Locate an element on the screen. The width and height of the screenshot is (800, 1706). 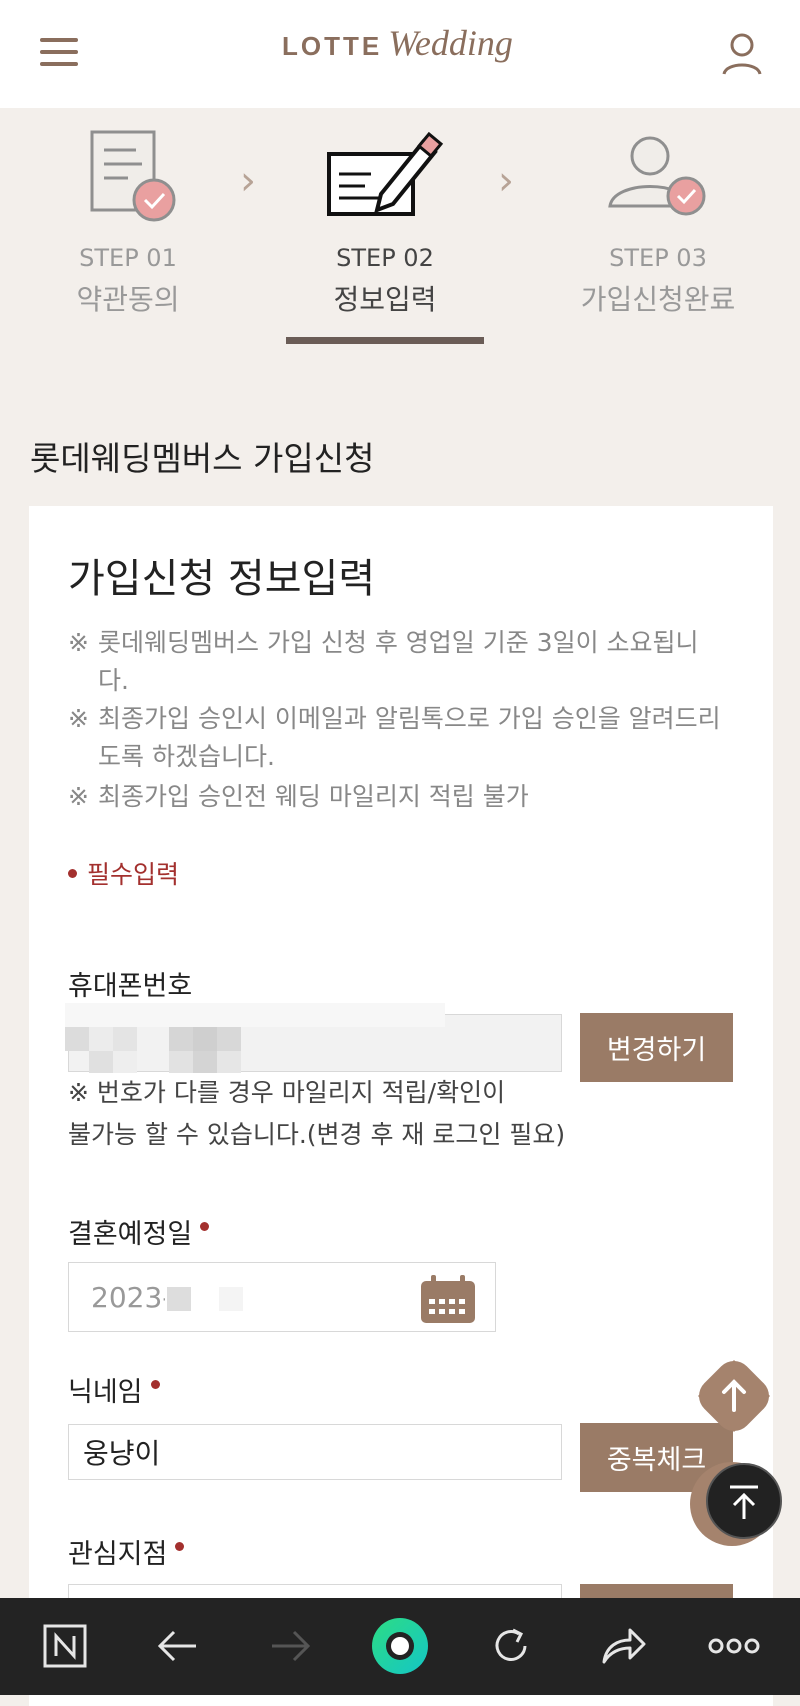
active-step-indicator is located at coordinates (385, 340).